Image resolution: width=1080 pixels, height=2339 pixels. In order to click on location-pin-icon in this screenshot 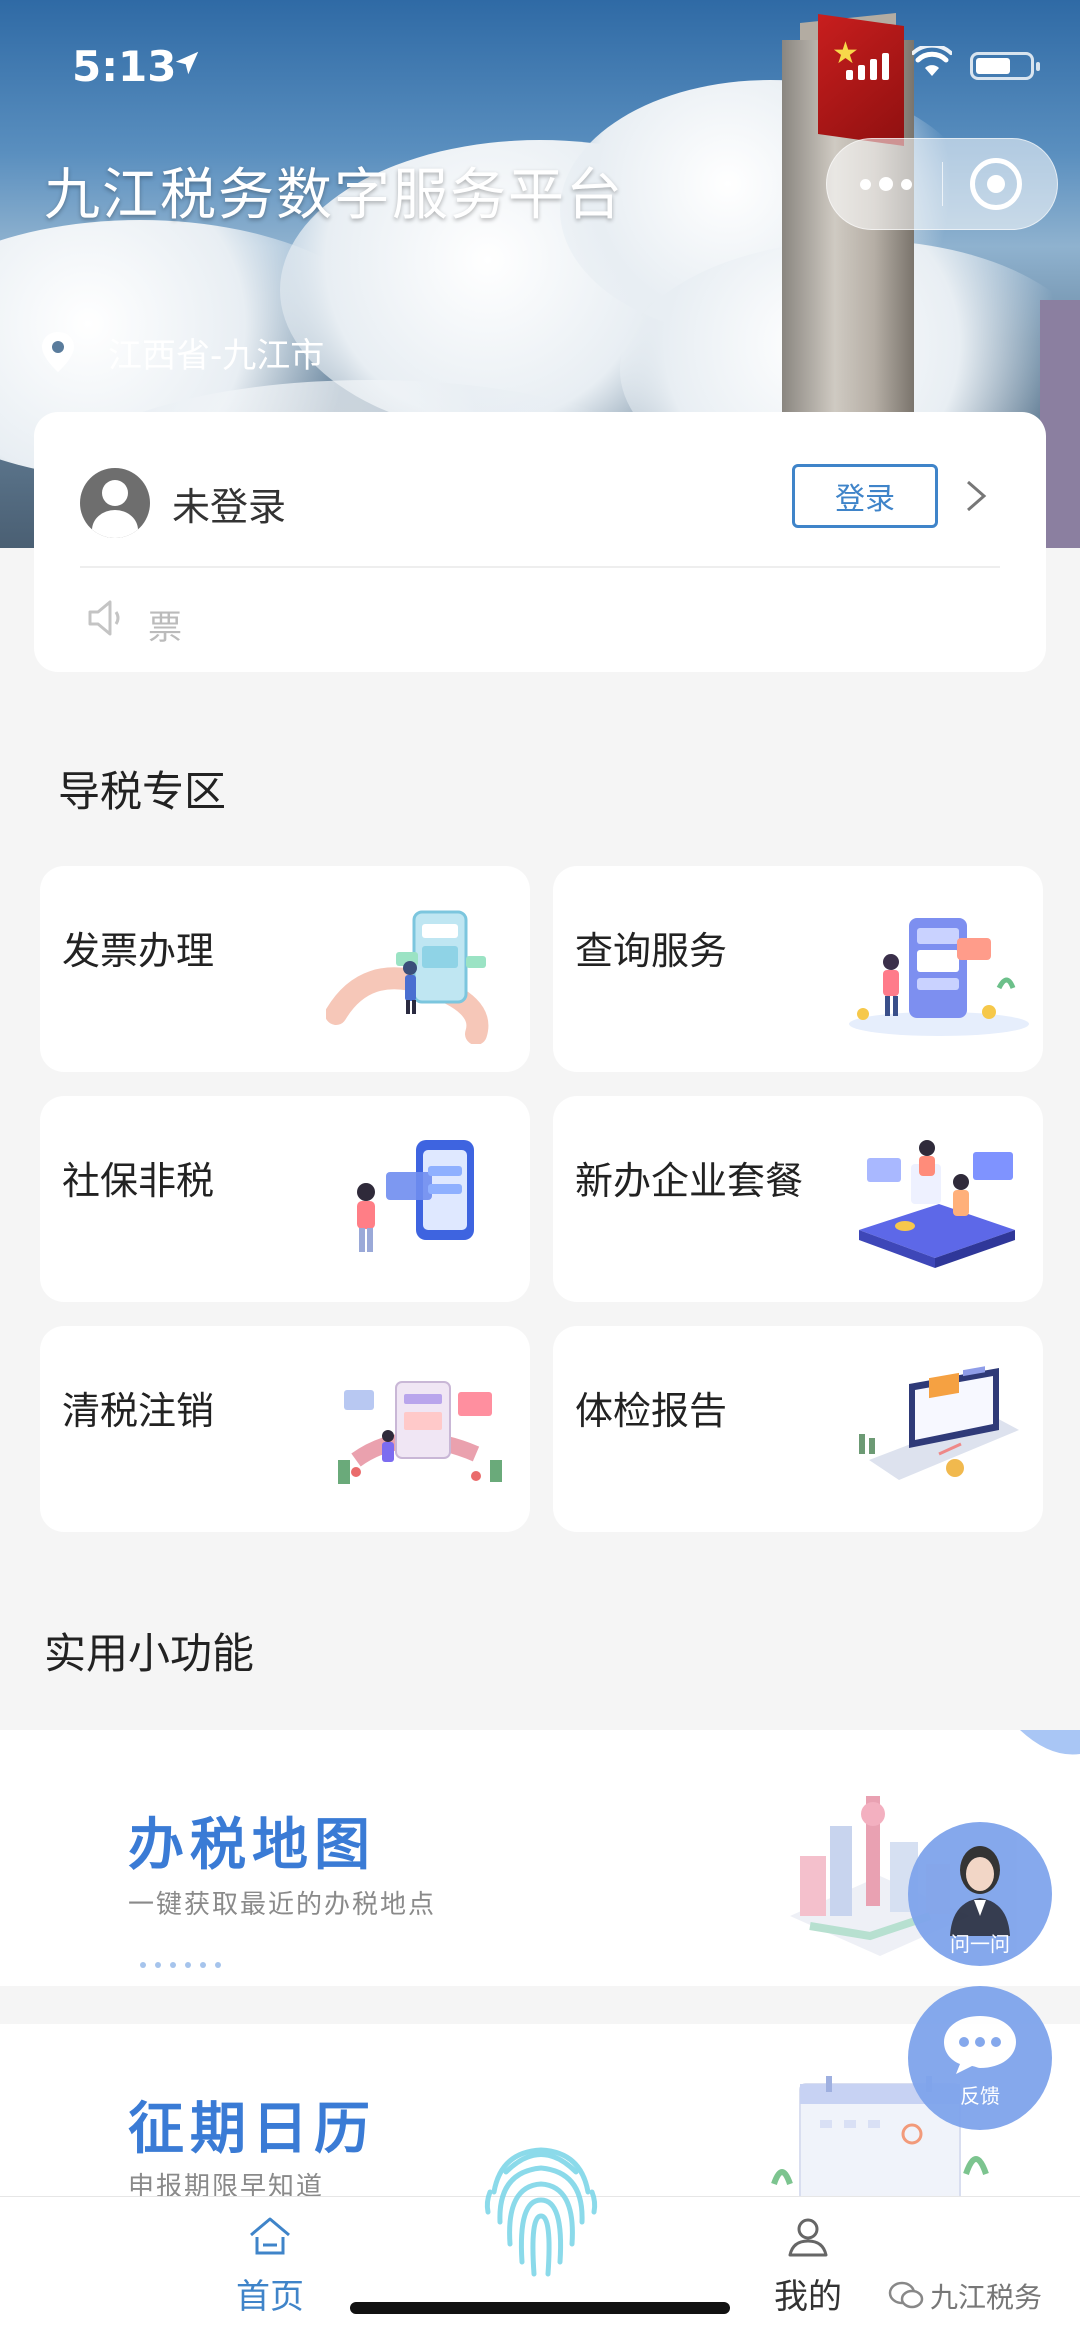, I will do `click(58, 352)`.